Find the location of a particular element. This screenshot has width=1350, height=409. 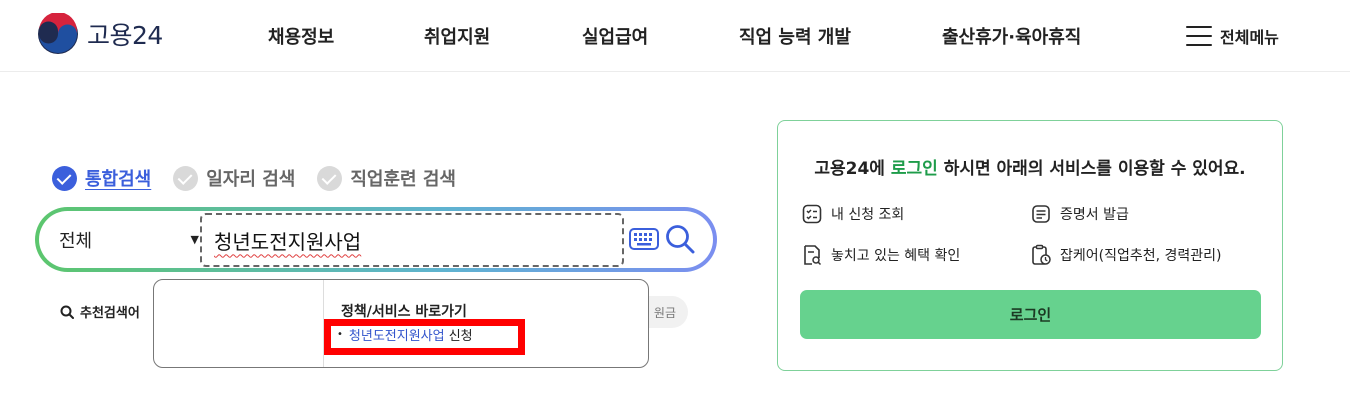

recommended-search-label: 추천검색어 is located at coordinates (110, 313).